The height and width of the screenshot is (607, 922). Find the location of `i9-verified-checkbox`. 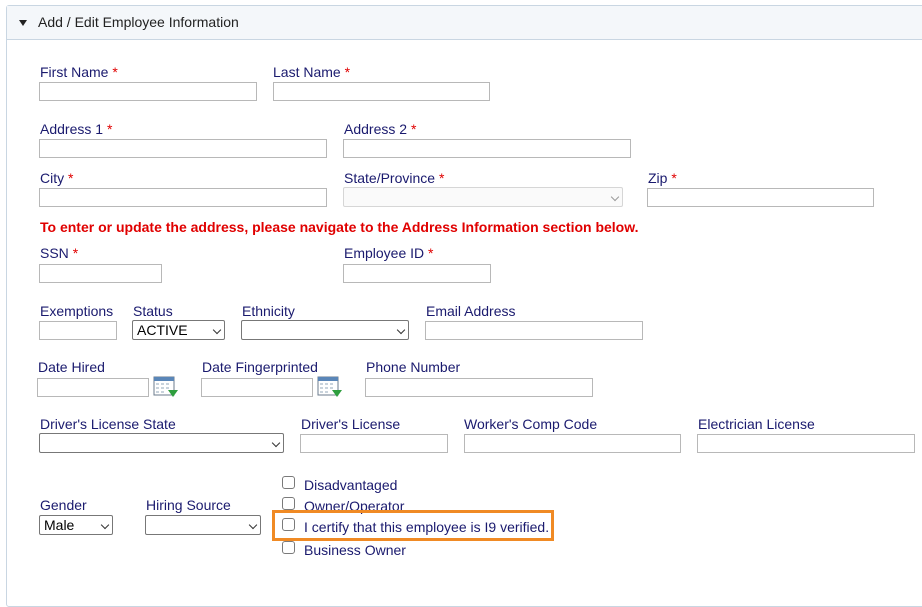

i9-verified-checkbox is located at coordinates (288, 524).